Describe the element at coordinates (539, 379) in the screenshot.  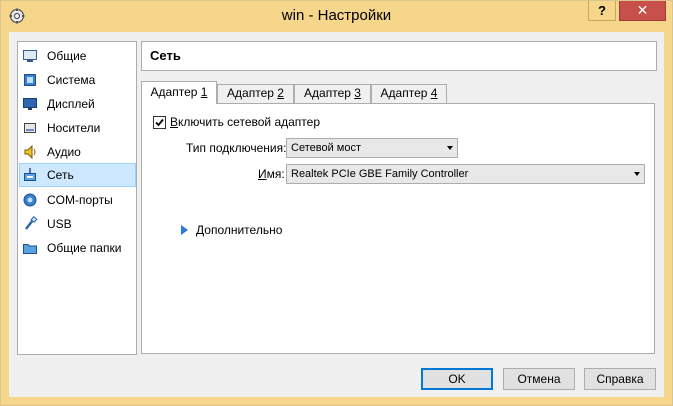
I see `cancel-button: Отмена` at that location.